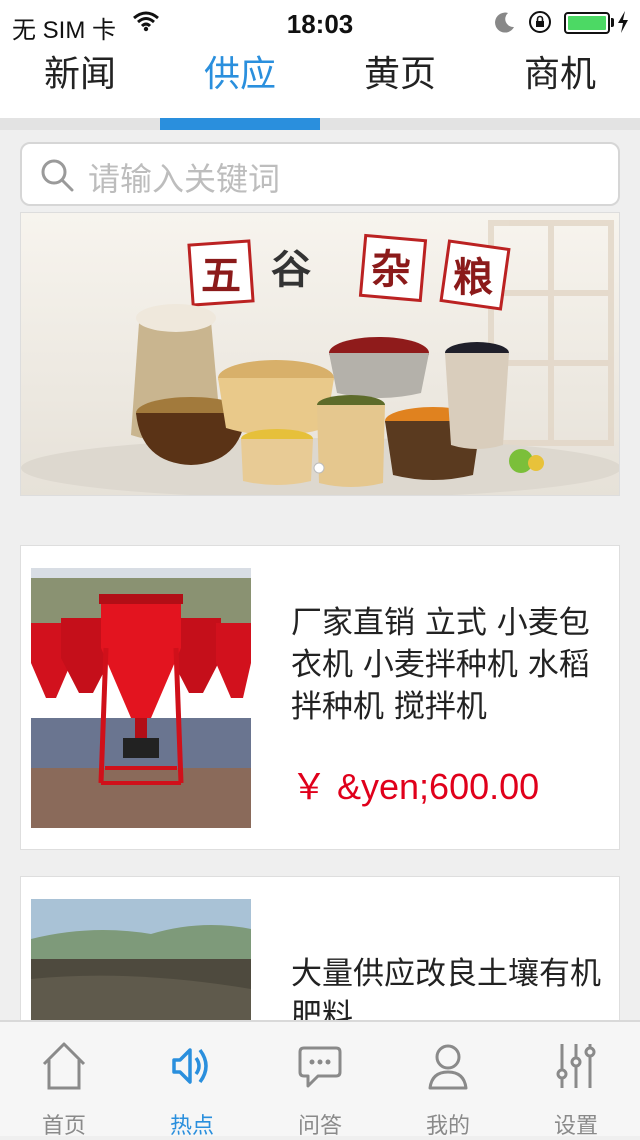  I want to click on search-box: 请输入关键词, so click(320, 174).